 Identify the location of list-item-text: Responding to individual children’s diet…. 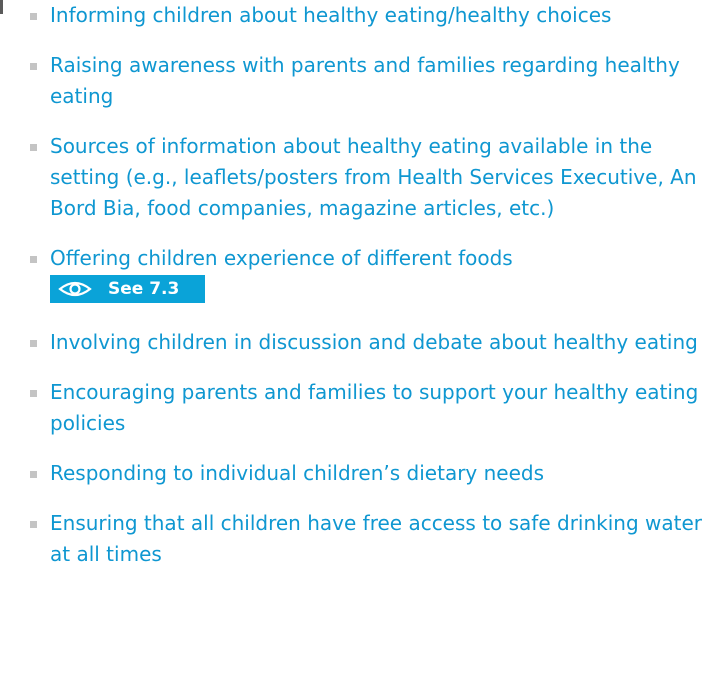
(297, 473).